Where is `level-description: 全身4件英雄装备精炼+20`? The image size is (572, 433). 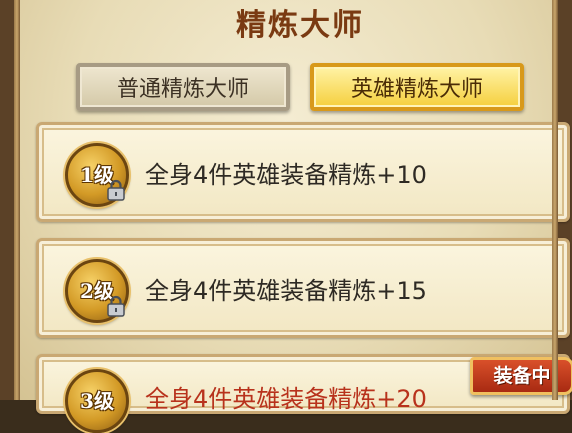 level-description: 全身4件英雄装备精炼+20 is located at coordinates (286, 399).